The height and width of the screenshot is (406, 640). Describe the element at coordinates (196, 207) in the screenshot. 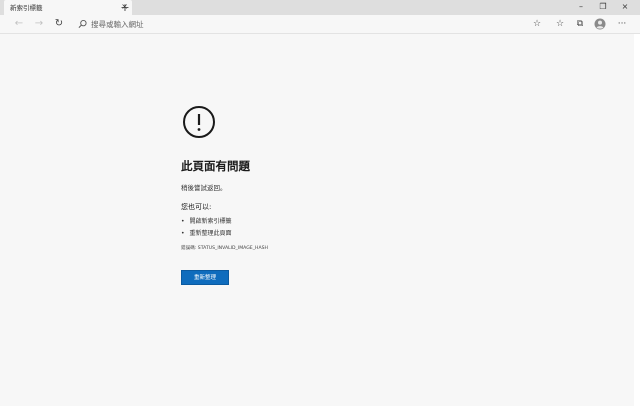

I see `suggestions-title: 您也可以:` at that location.